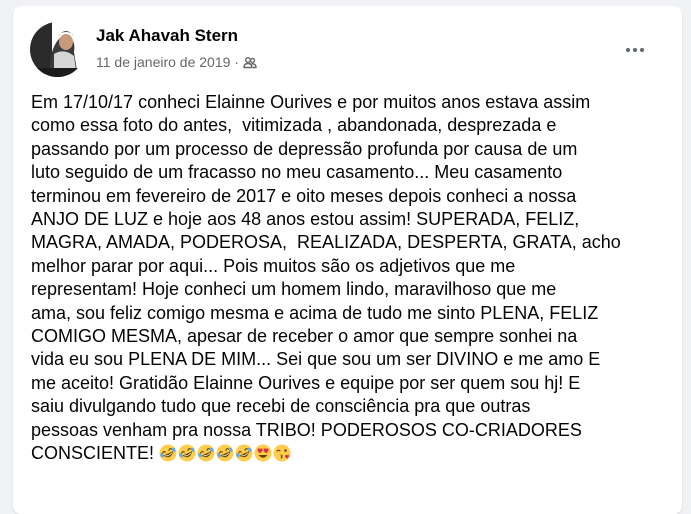  I want to click on avatar-photo, so click(57, 49).